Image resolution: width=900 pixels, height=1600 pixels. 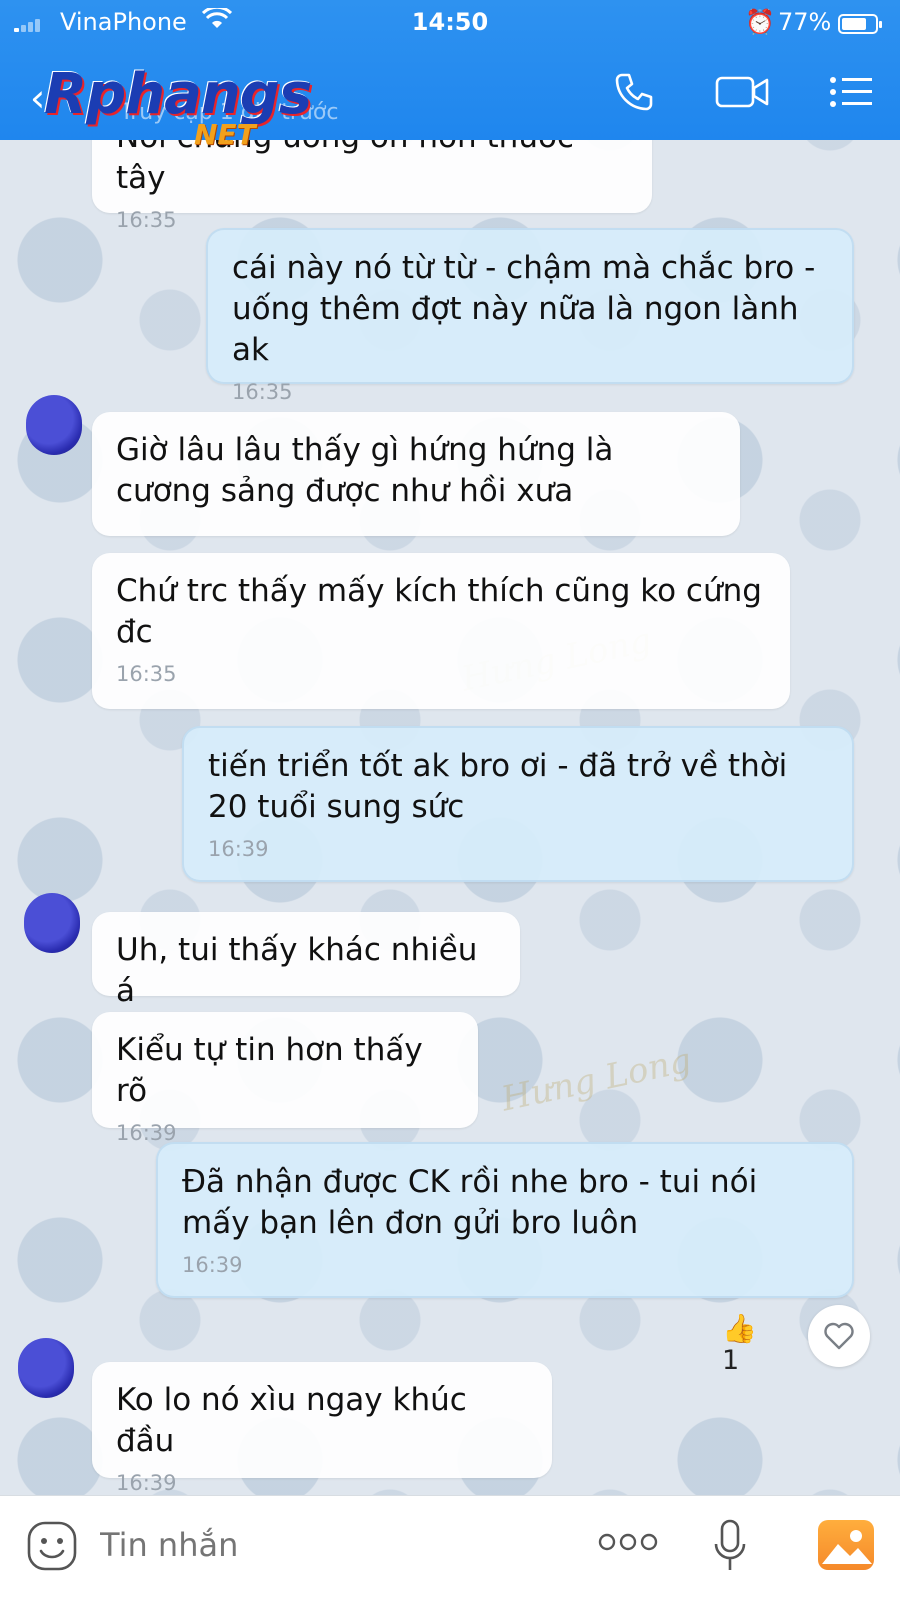 I want to click on message-bubble-incoming: Uh, tui thấy khác nhiều á, so click(x=306, y=960).